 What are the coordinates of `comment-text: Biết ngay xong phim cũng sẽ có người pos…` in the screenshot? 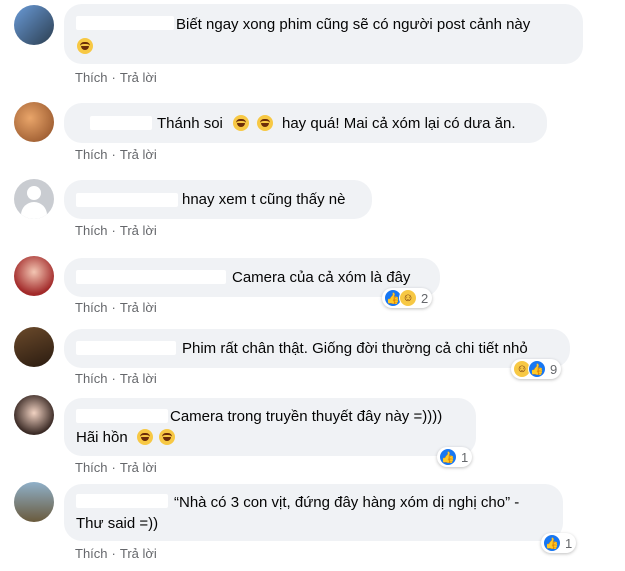 It's located at (353, 24).